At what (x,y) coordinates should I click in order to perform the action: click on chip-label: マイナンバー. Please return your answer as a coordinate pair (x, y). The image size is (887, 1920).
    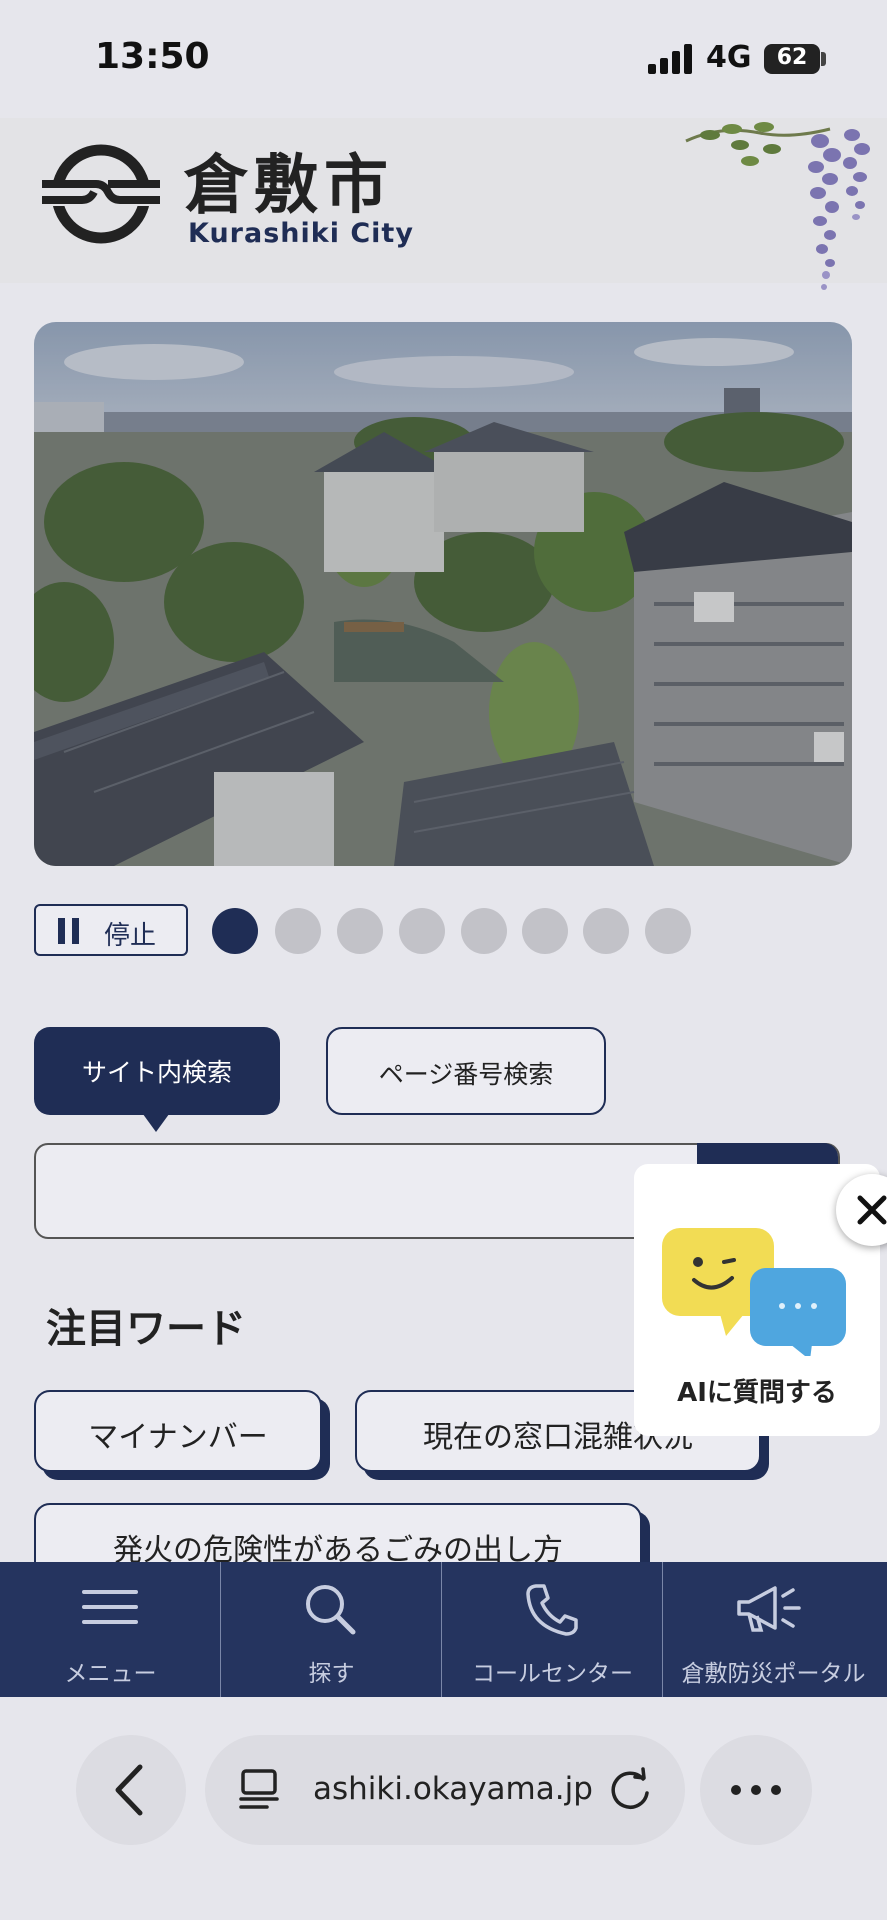
    Looking at the image, I should click on (178, 1437).